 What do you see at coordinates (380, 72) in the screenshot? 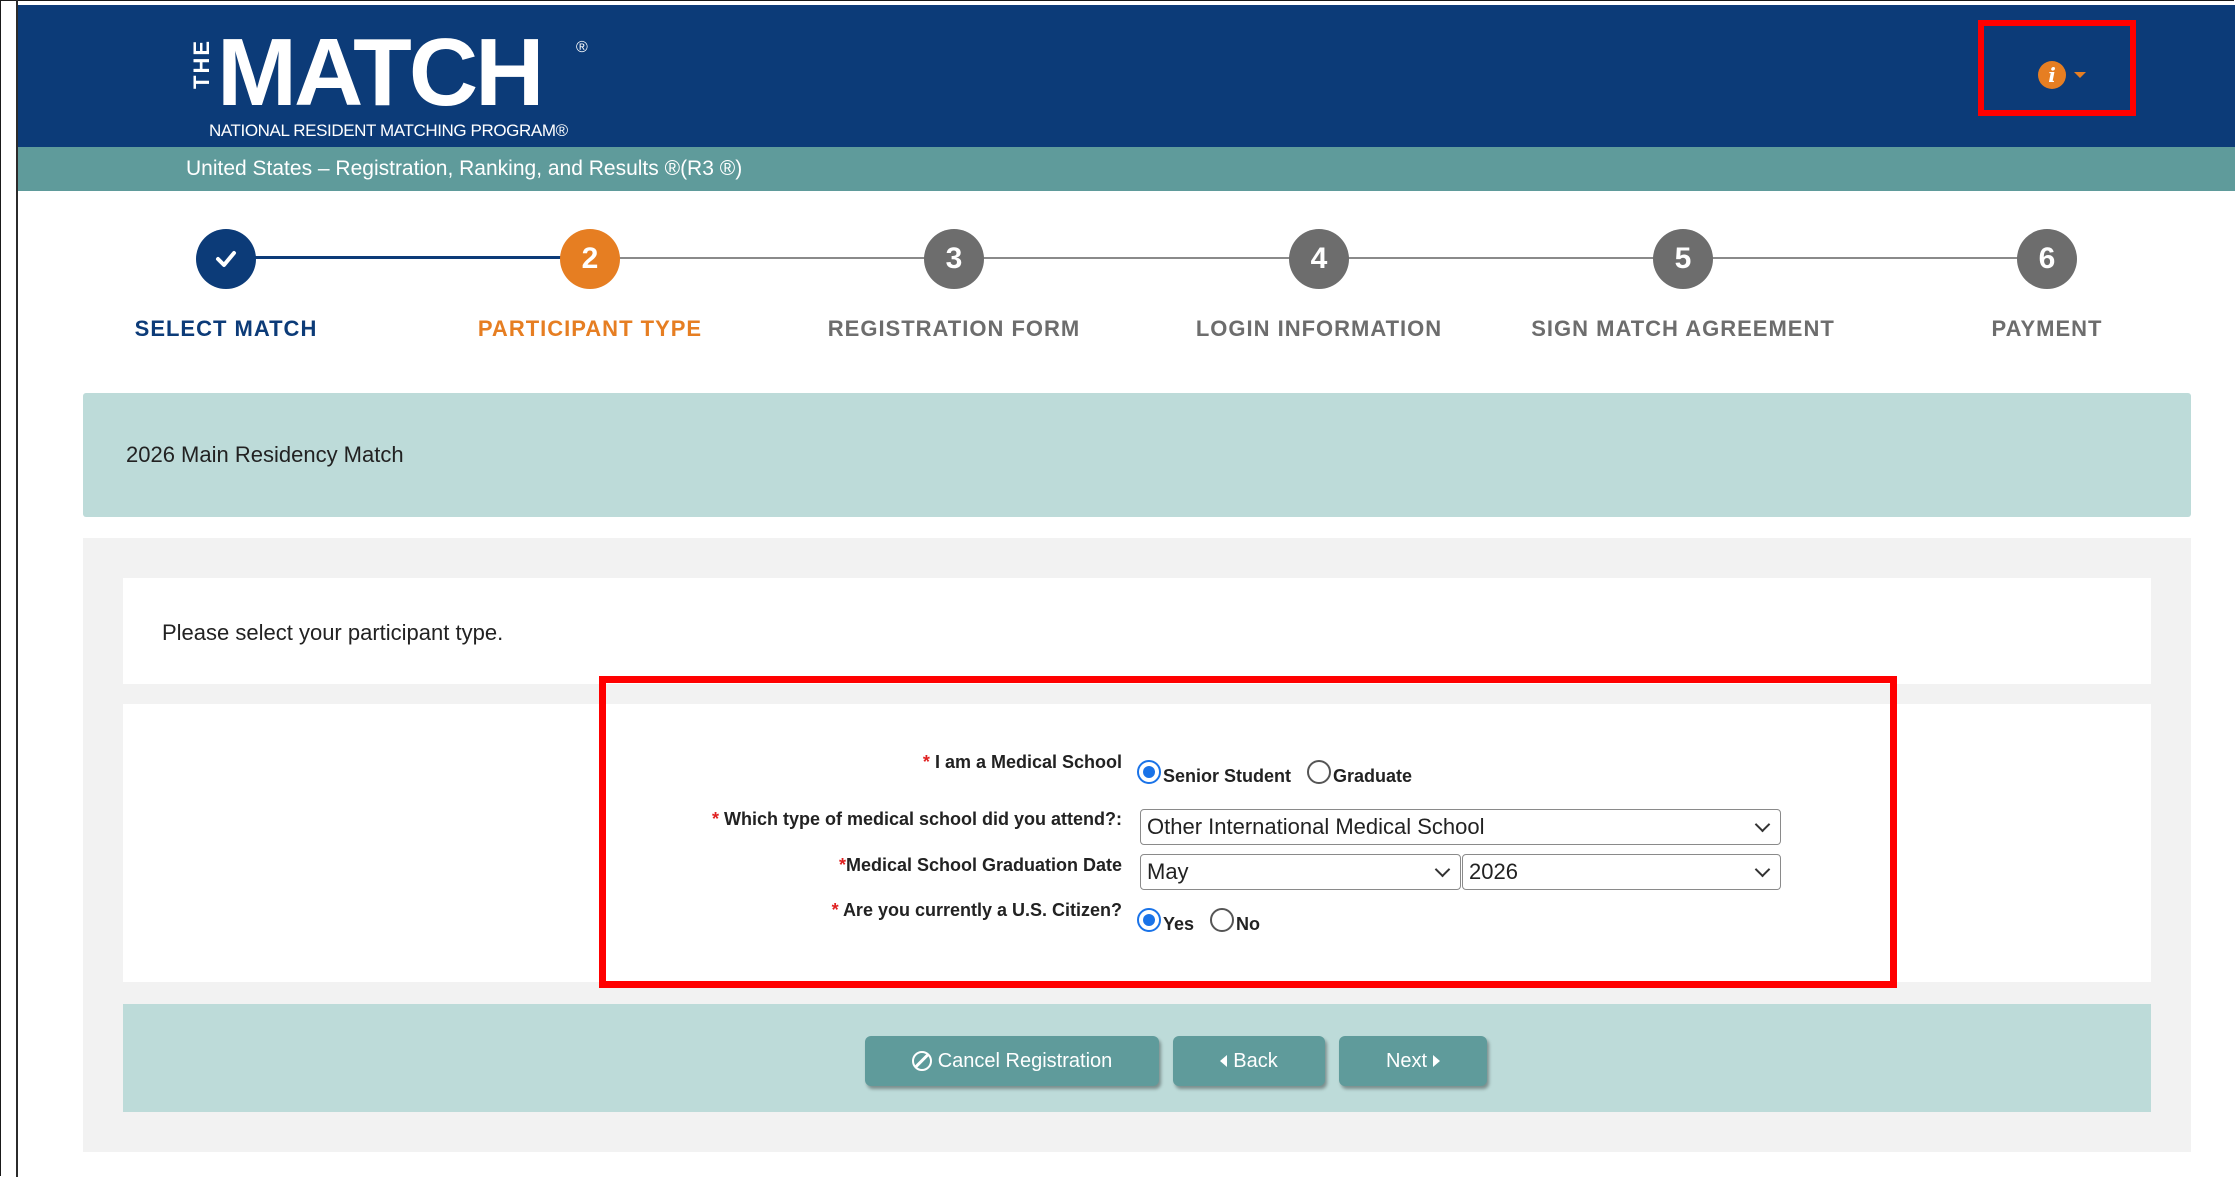
I see `logo-match-text: MATCH` at bounding box center [380, 72].